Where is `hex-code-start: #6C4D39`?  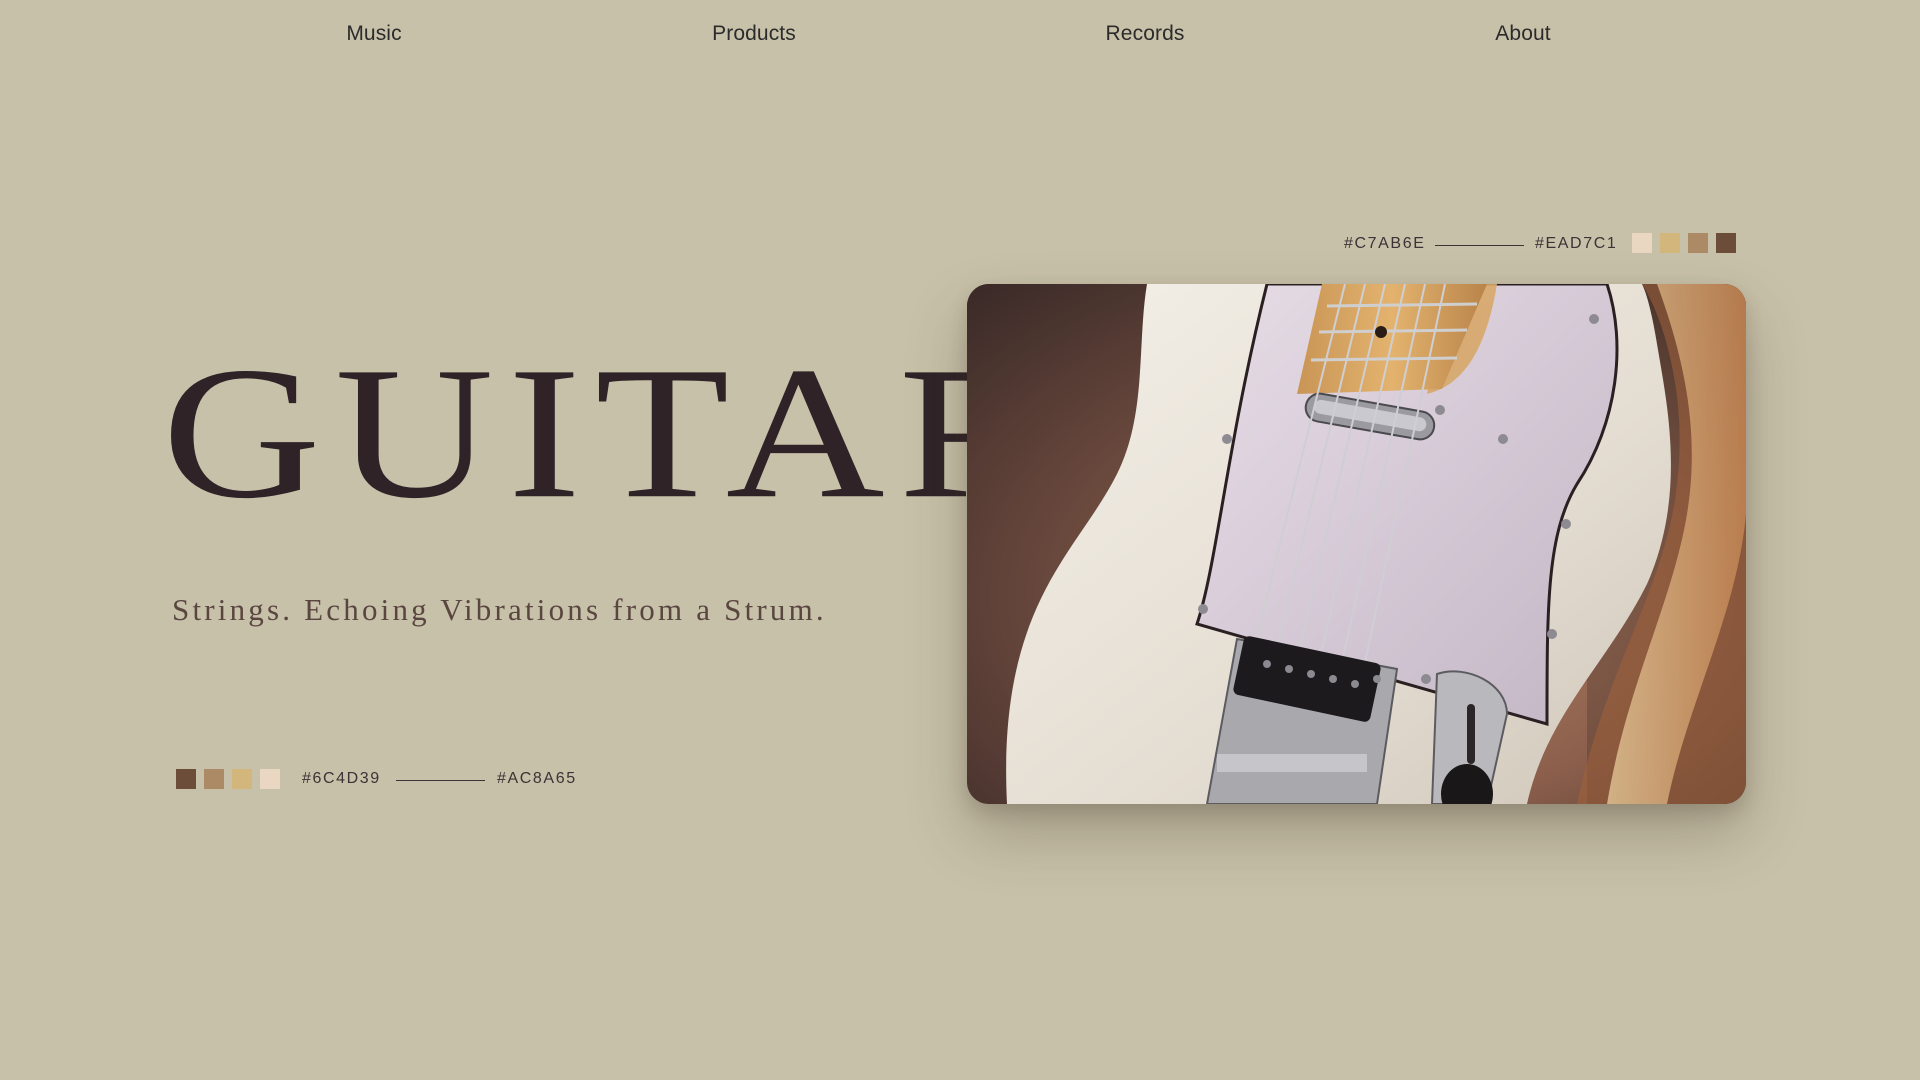 hex-code-start: #6C4D39 is located at coordinates (341, 778).